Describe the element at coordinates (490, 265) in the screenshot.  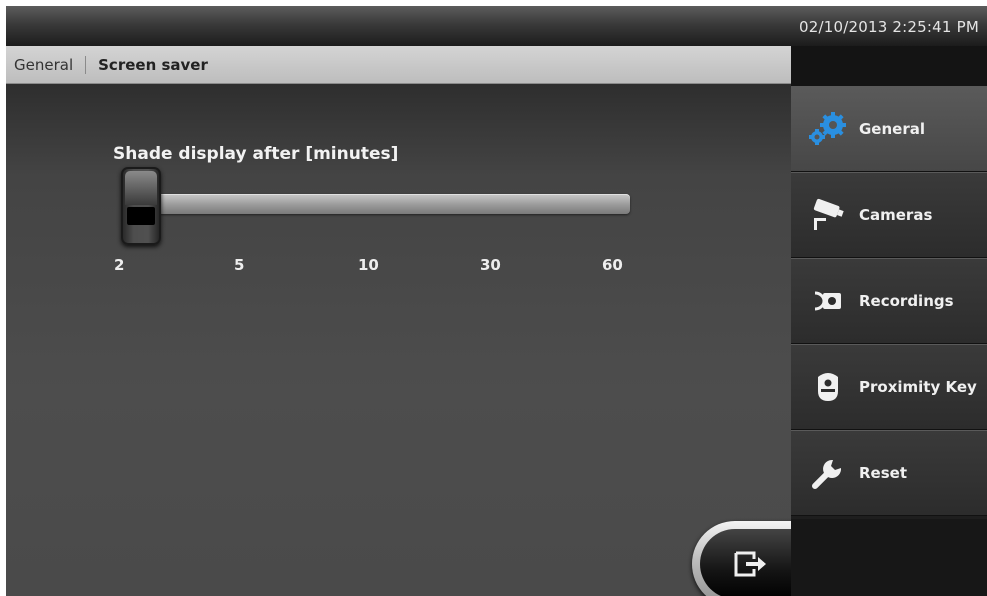
I see `slider-tick-label: 30` at that location.